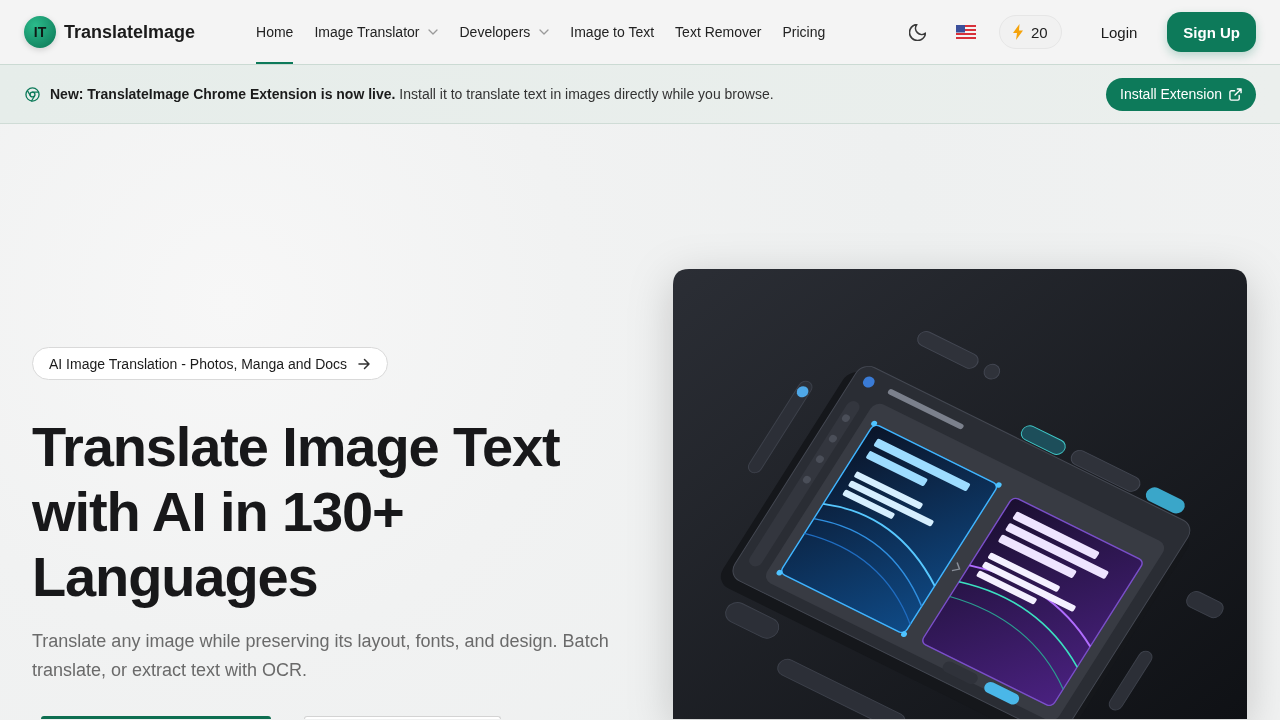  Describe the element at coordinates (1211, 32) in the screenshot. I see `sign-up-button: Sign Up` at that location.